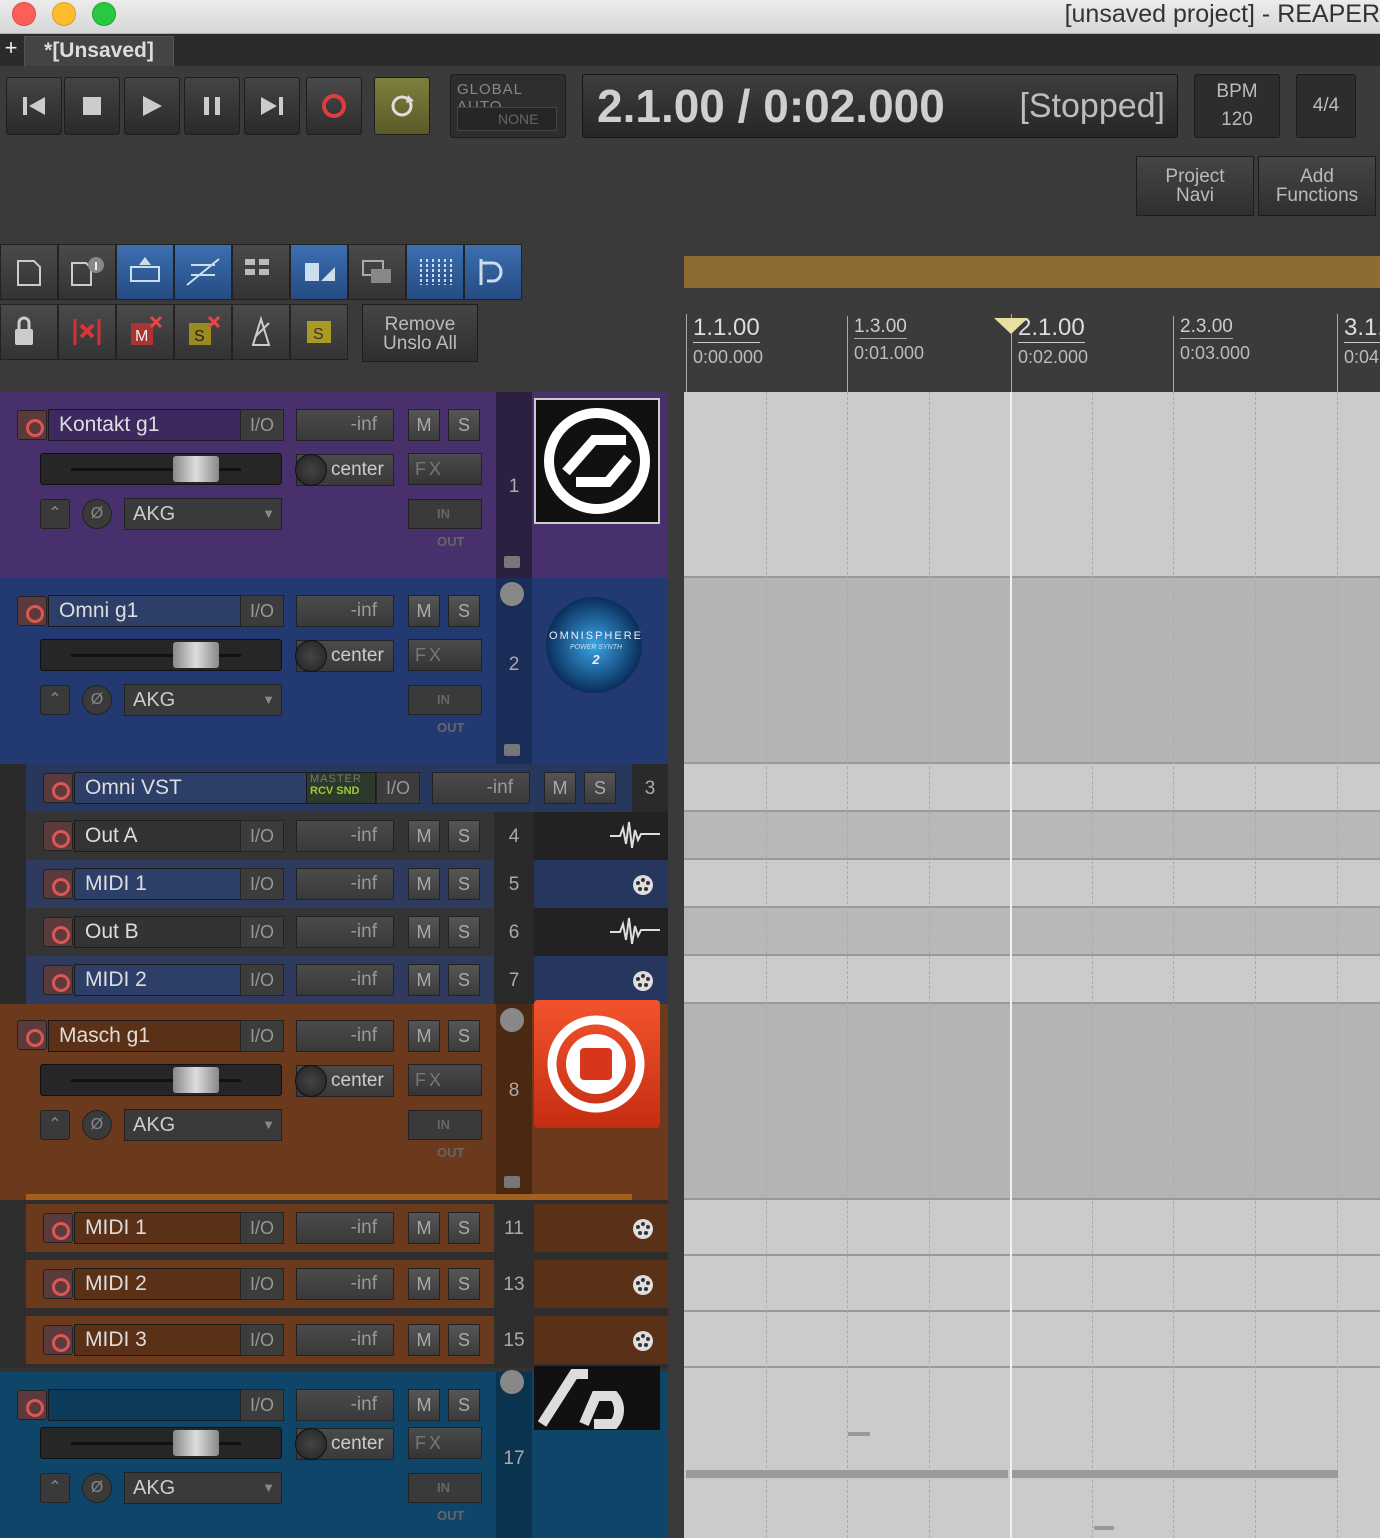 The image size is (1380, 1538). I want to click on track-17-addictive-drums: I/O -inf M S center FX ⌃ Ø AKG IN OUT 17, so click(334, 1452).